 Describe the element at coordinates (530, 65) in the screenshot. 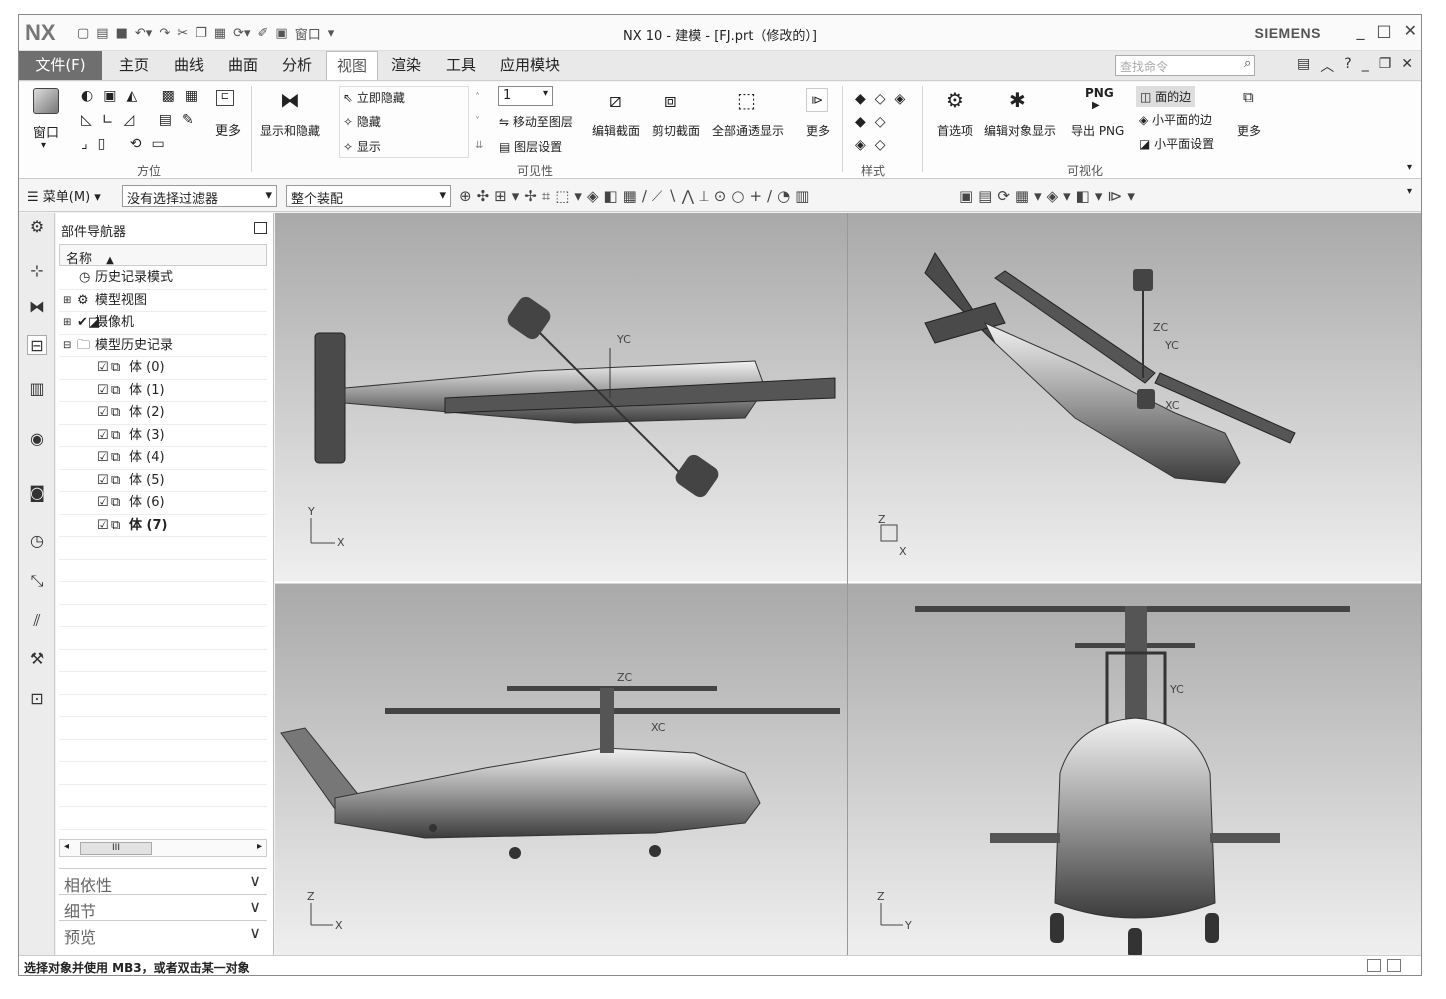

I see `tab-applications: 应用模块` at that location.